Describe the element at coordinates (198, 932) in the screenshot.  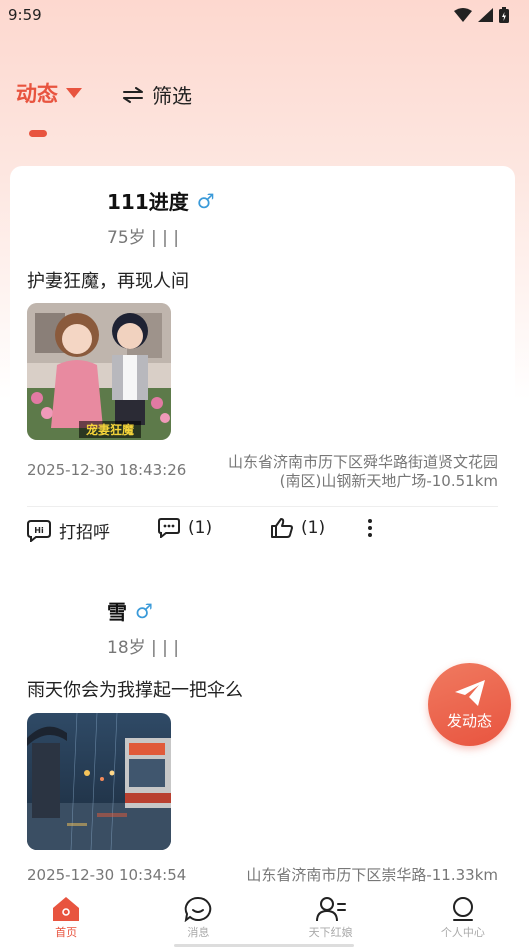
I see `nav-messages-label: 消息` at that location.